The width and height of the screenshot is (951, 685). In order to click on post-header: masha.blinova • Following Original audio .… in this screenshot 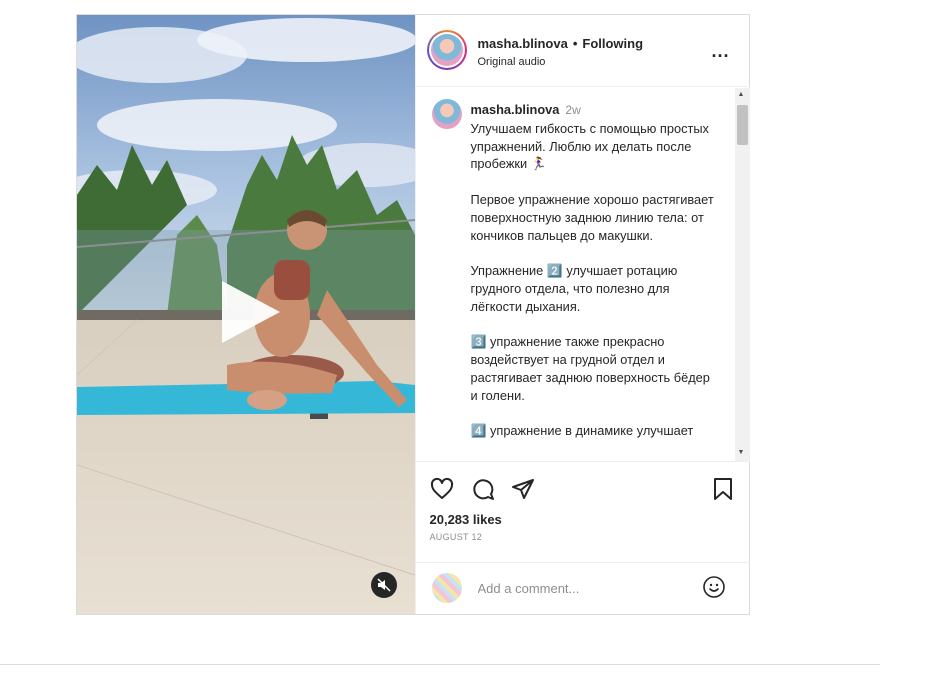, I will do `click(582, 51)`.